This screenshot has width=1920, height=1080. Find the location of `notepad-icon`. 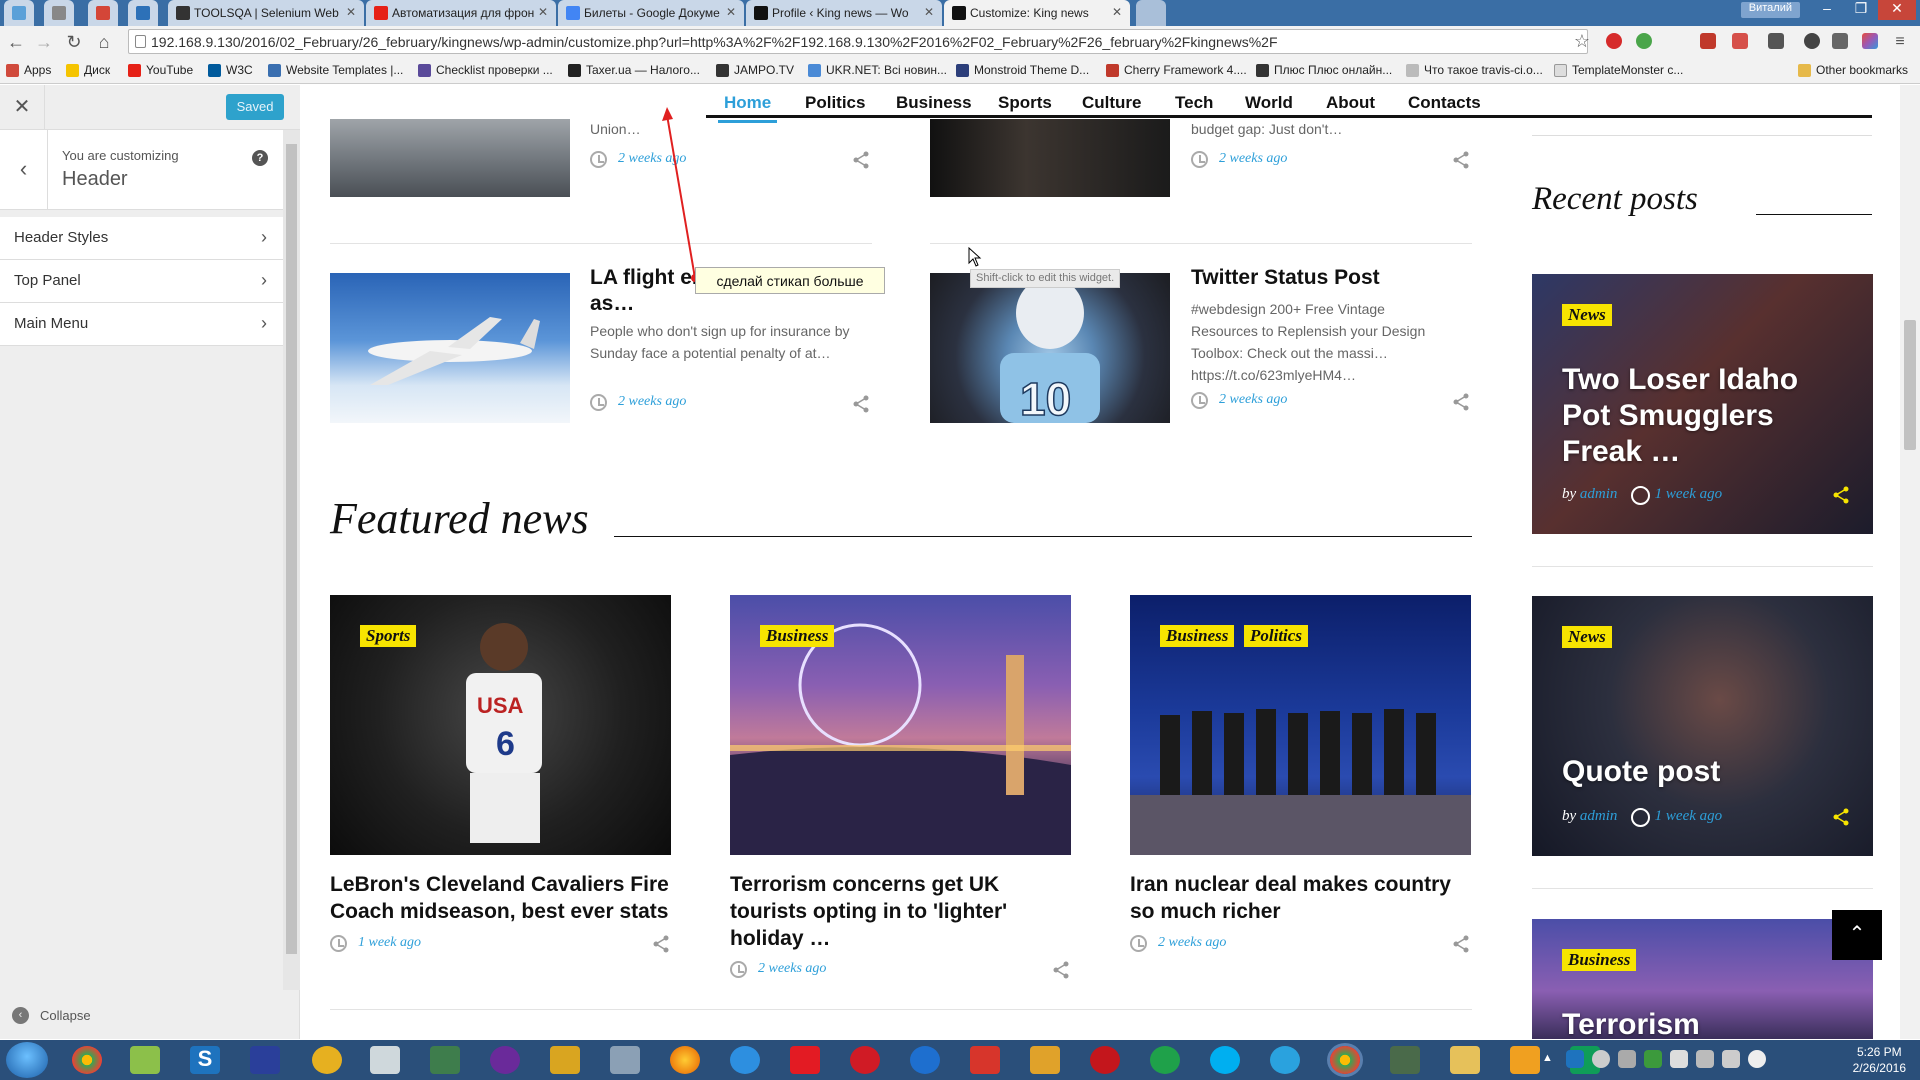

notepad-icon is located at coordinates (145, 1060).